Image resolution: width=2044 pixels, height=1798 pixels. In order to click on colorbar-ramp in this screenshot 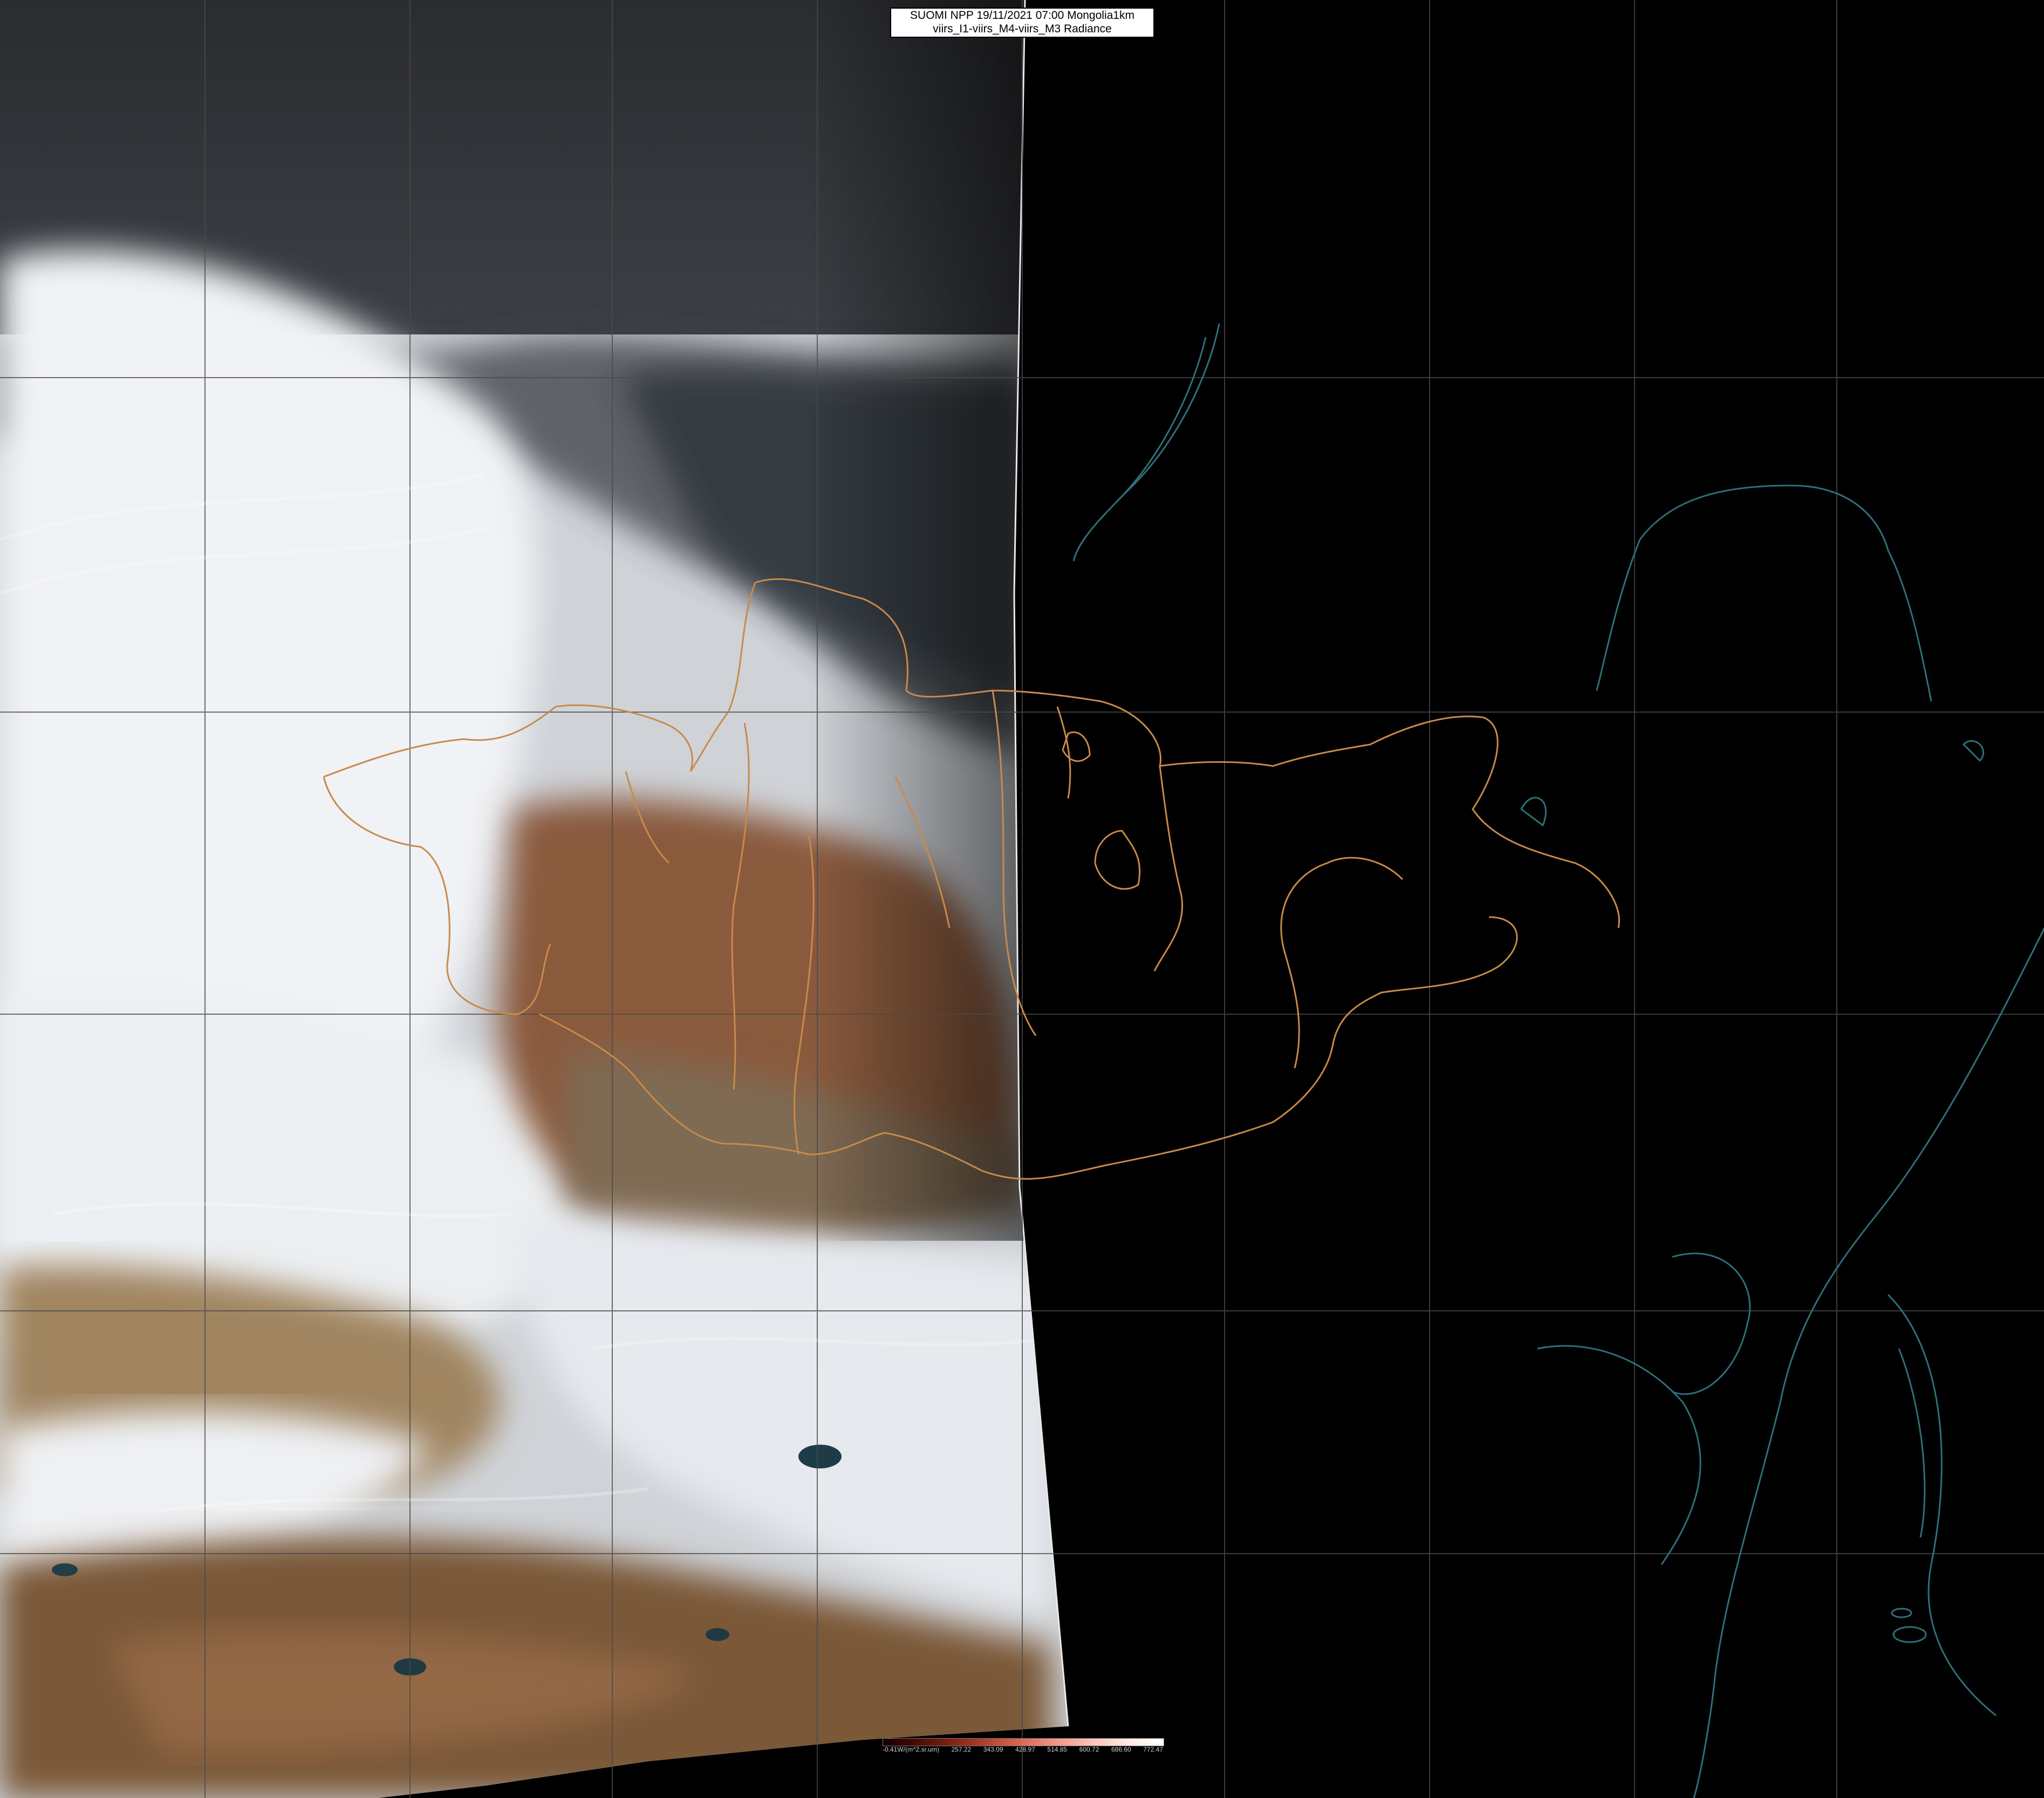, I will do `click(1023, 1742)`.